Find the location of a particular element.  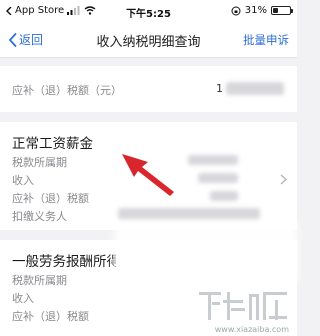

field-withholder-label: 扣缴义务人 is located at coordinates (39, 216).